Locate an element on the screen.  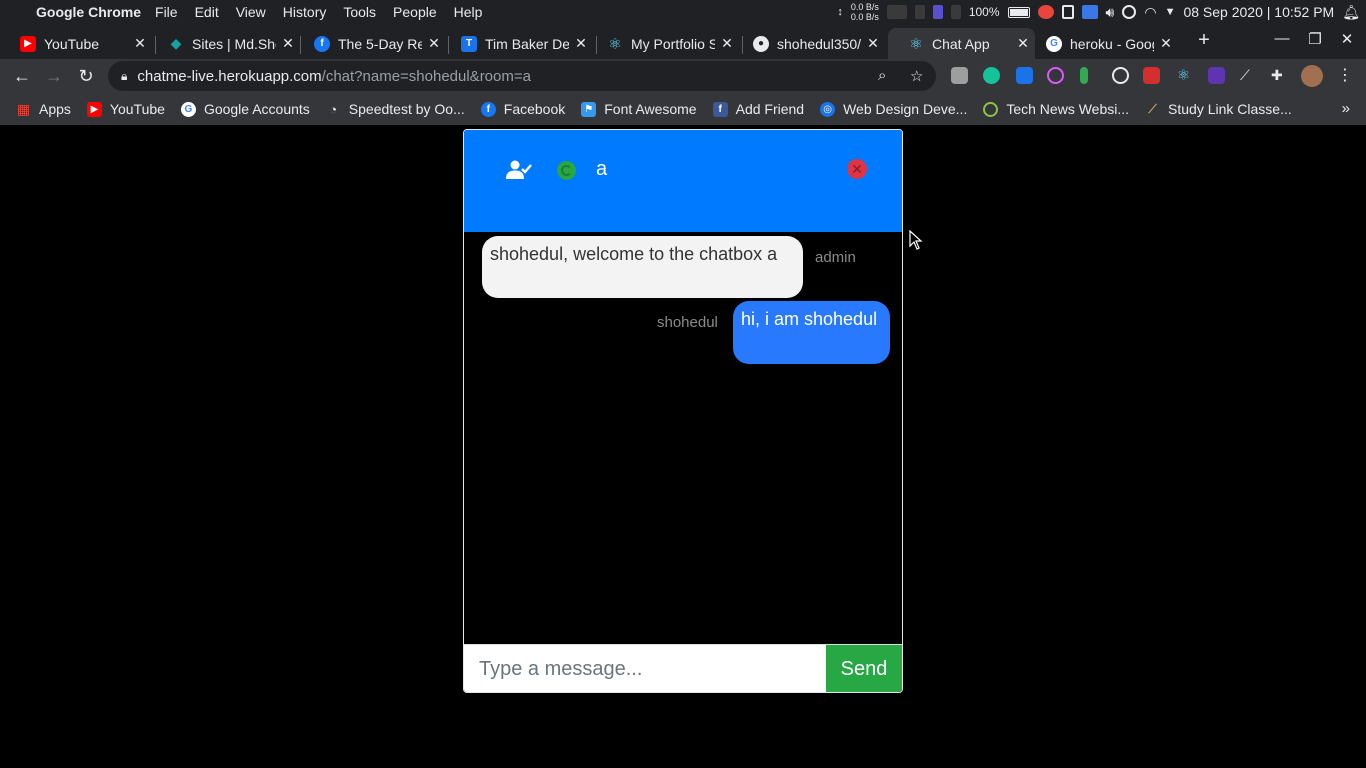
youtube-icon: ▶ is located at coordinates (94, 109).